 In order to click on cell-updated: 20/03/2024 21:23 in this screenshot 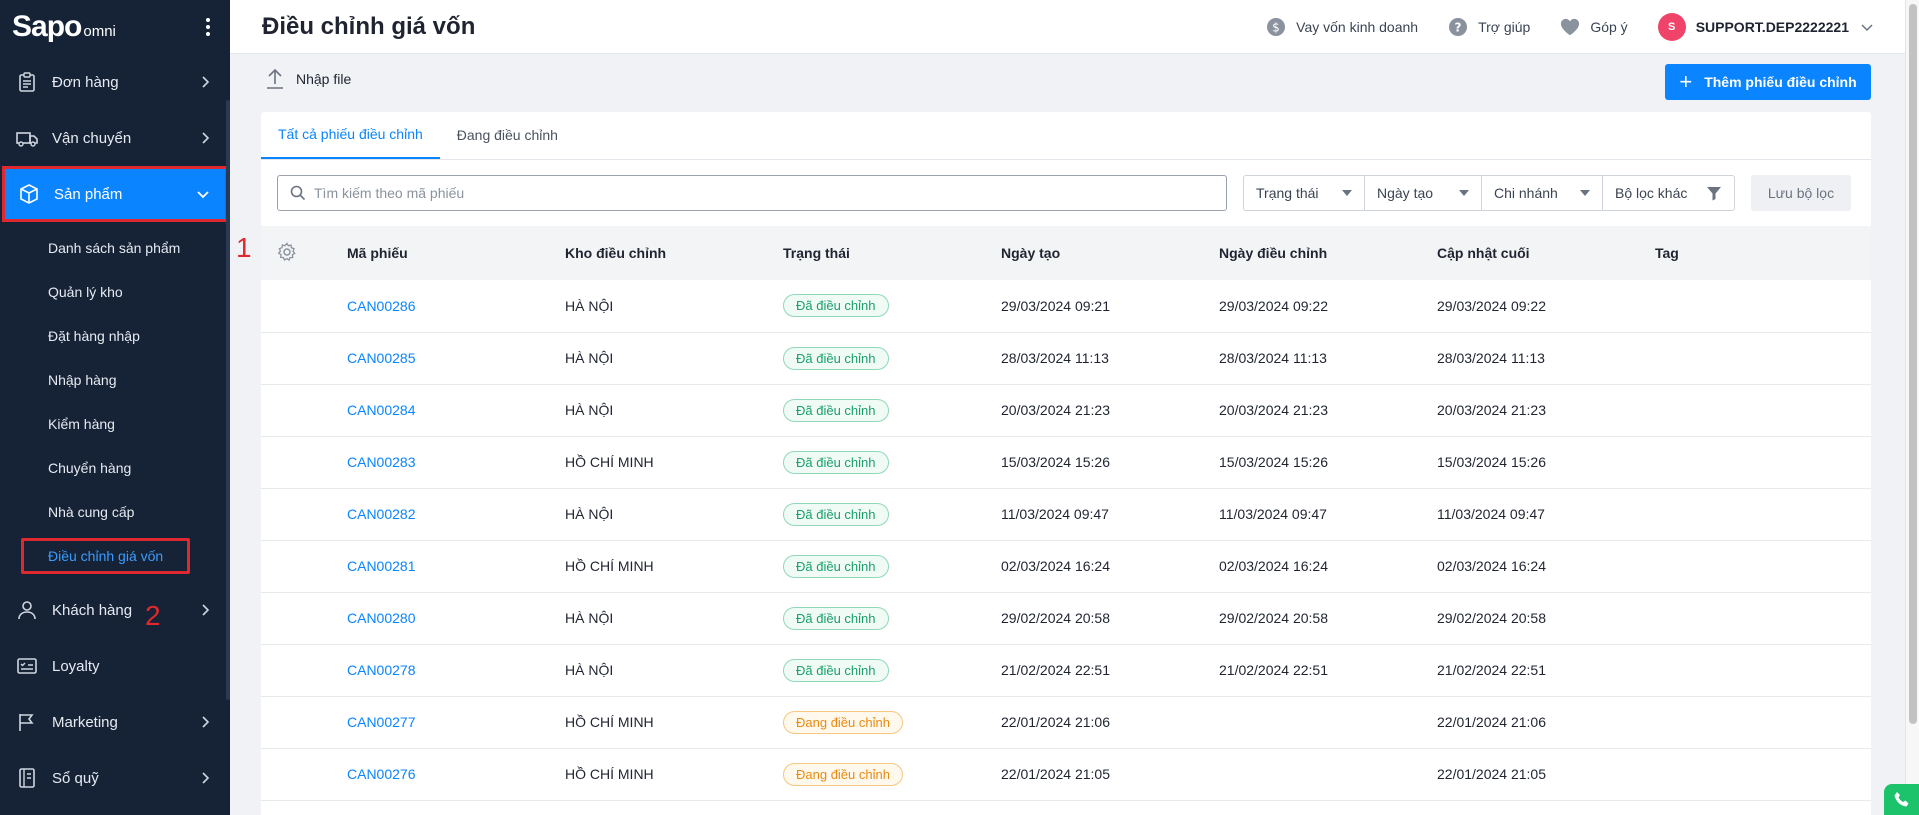, I will do `click(1491, 410)`.